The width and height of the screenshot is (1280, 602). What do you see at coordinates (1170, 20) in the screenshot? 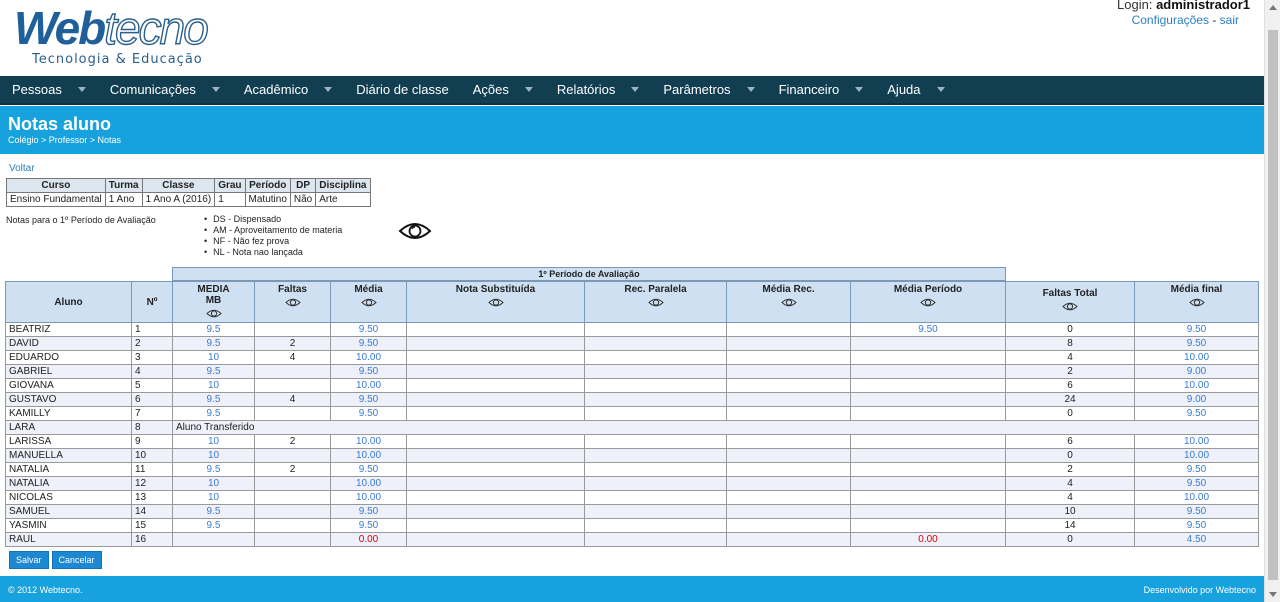
I see `settings-link: Configurações` at bounding box center [1170, 20].